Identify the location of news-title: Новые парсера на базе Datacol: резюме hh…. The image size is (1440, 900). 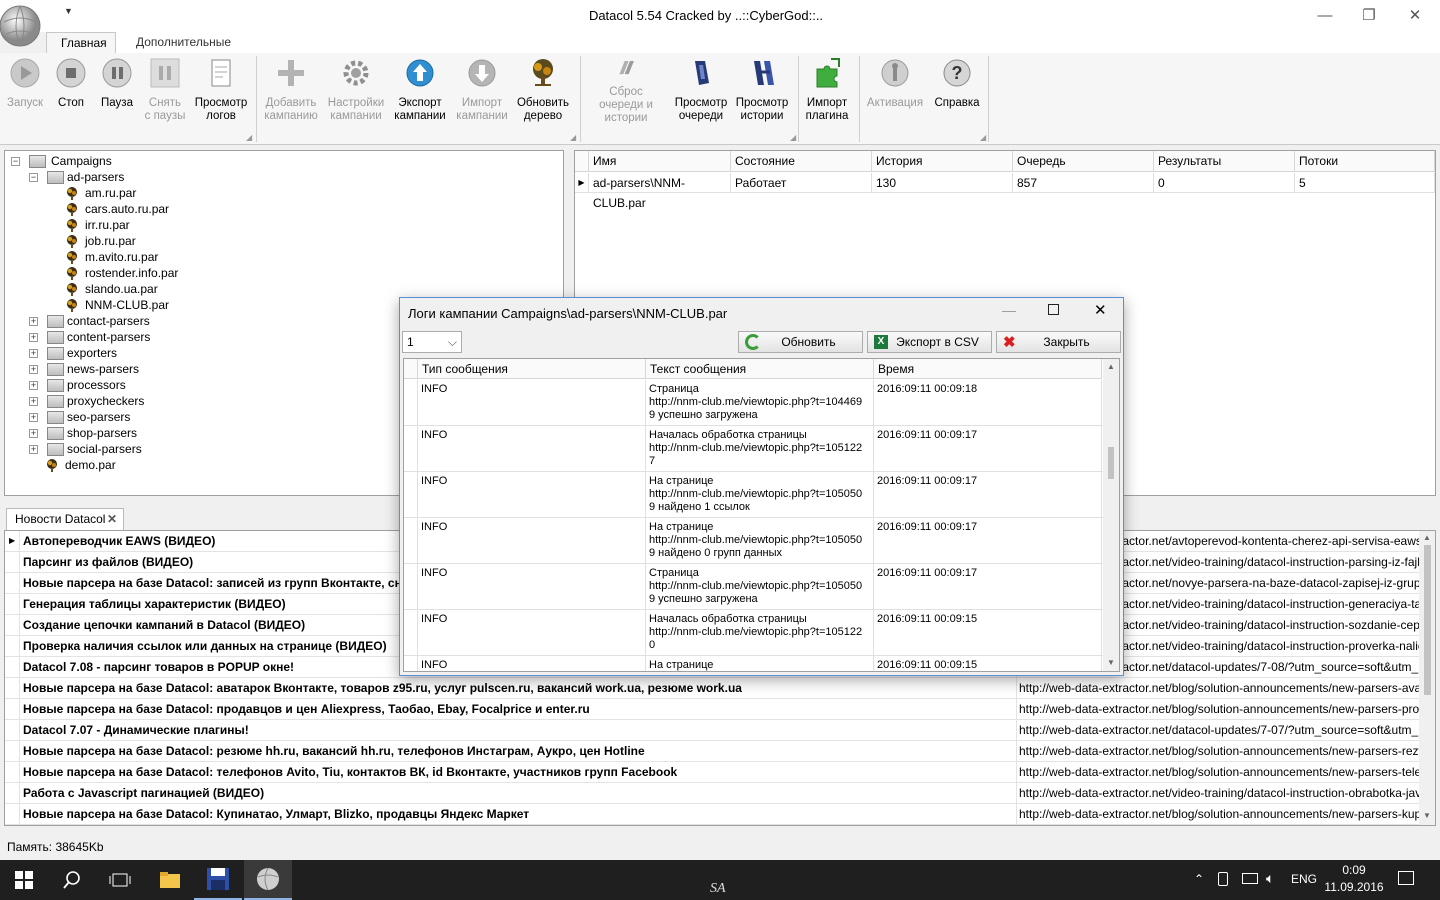
(518, 751).